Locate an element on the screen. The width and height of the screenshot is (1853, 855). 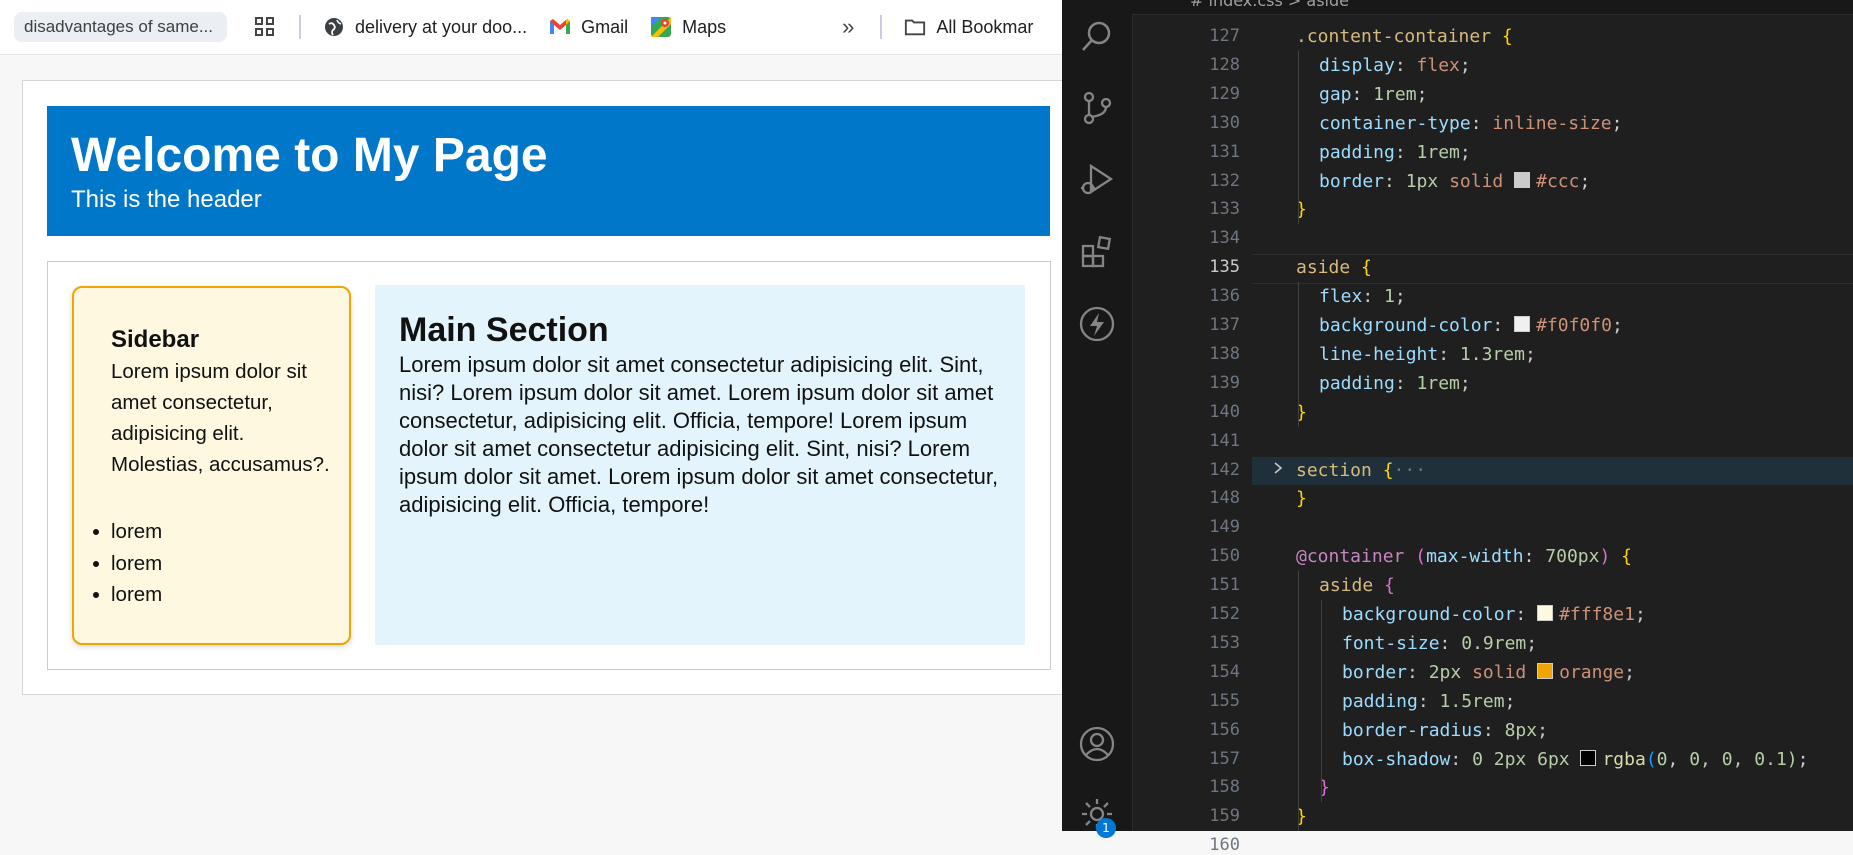
line-number: 131 is located at coordinates (1224, 151).